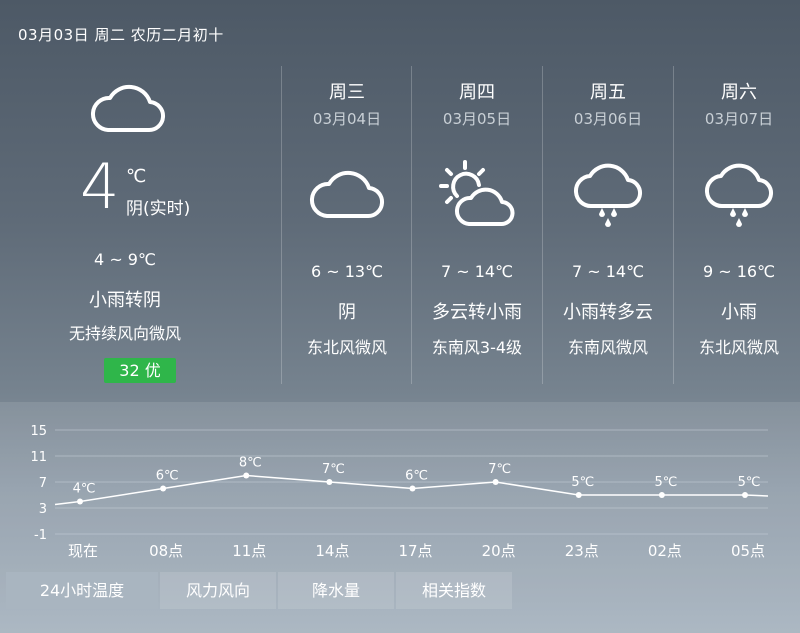 The image size is (800, 633). I want to click on tab-label: 降水量, so click(335, 590).